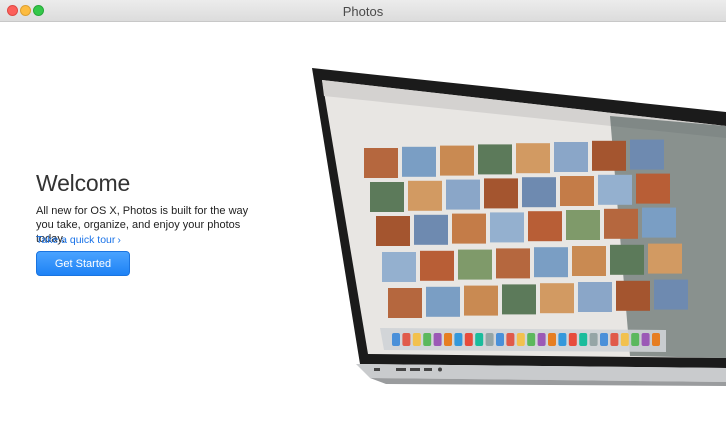 This screenshot has width=726, height=424. I want to click on quick-tour-link: Take a quick tour ›, so click(78, 240).